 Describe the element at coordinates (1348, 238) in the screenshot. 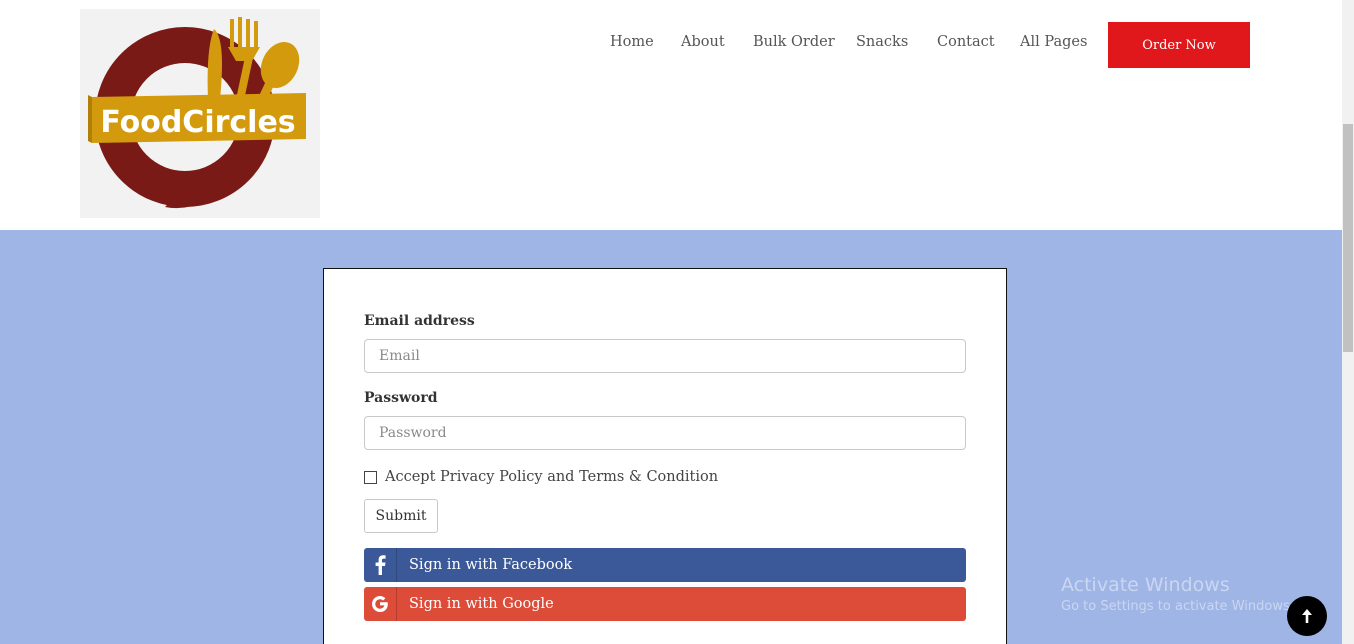

I see `scrollbar-thumb` at that location.